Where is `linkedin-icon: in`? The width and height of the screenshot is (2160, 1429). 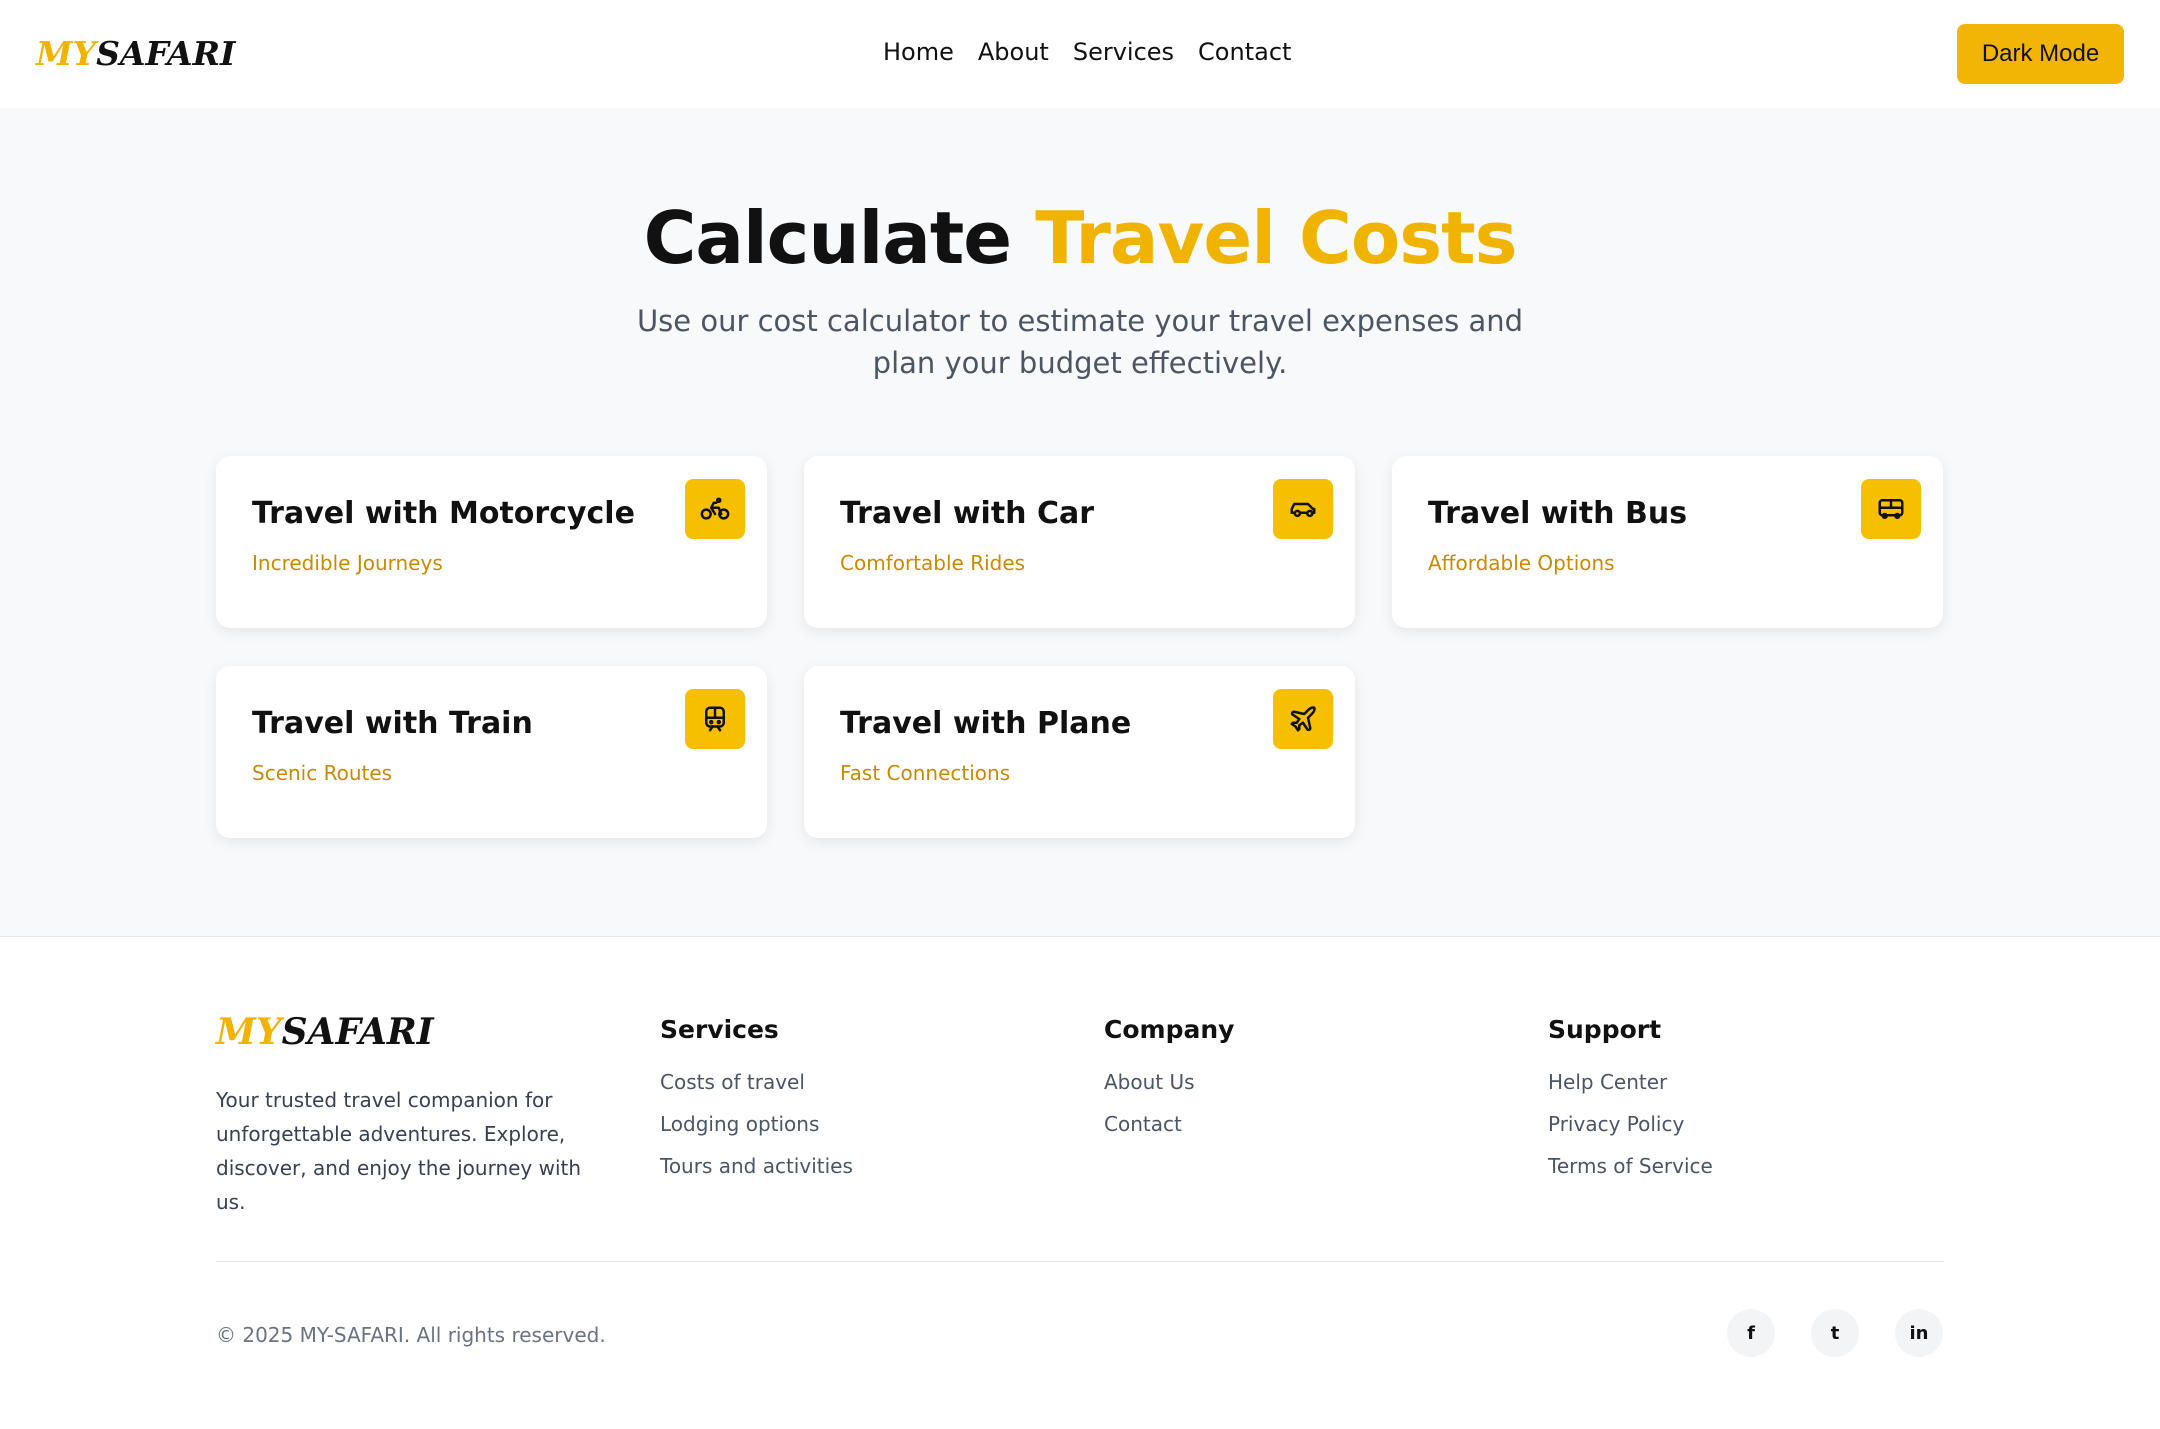 linkedin-icon: in is located at coordinates (1919, 1333).